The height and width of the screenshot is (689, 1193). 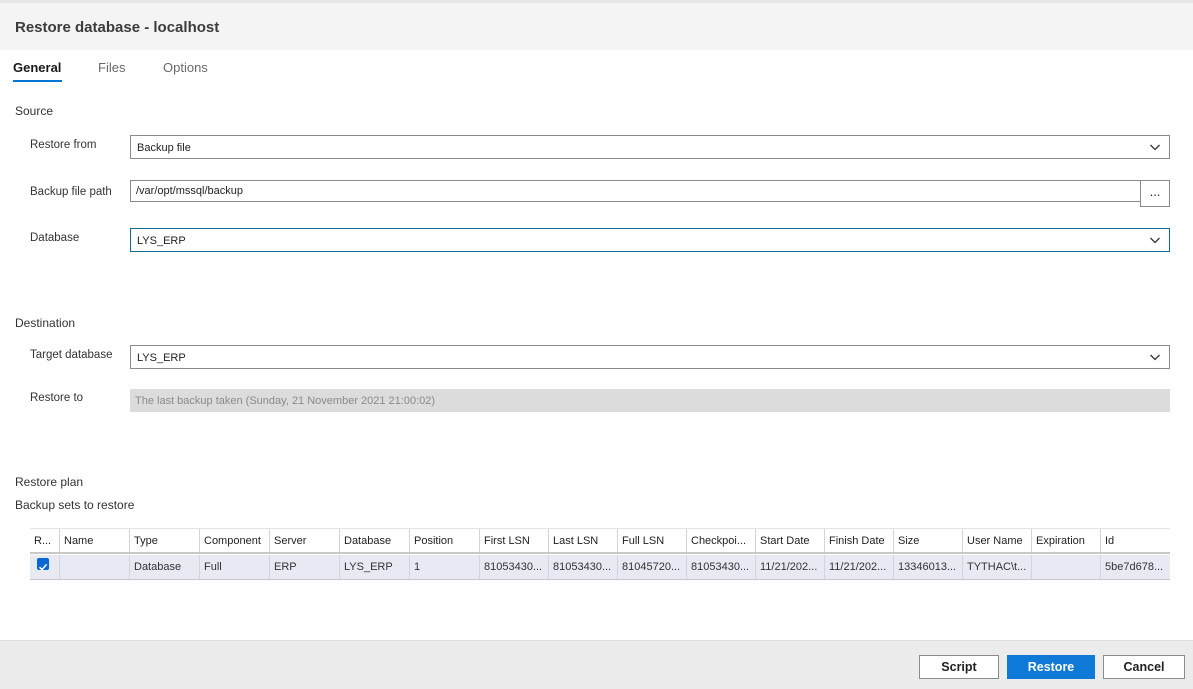 I want to click on column-header-user-name: User Name, so click(x=997, y=540).